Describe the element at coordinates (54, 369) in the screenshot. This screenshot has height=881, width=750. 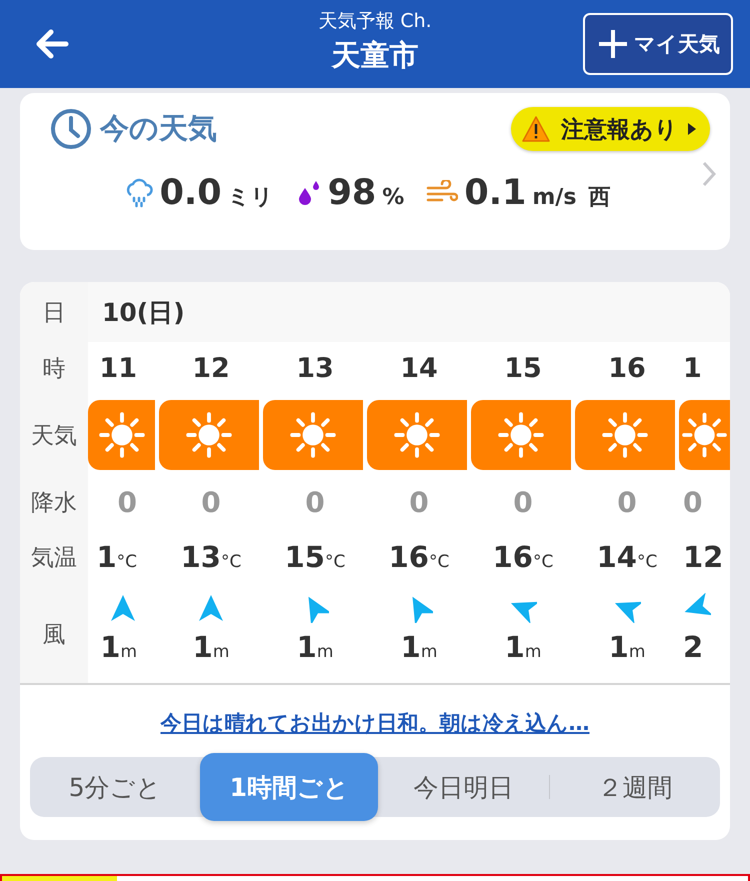
I see `row-label: 時` at that location.